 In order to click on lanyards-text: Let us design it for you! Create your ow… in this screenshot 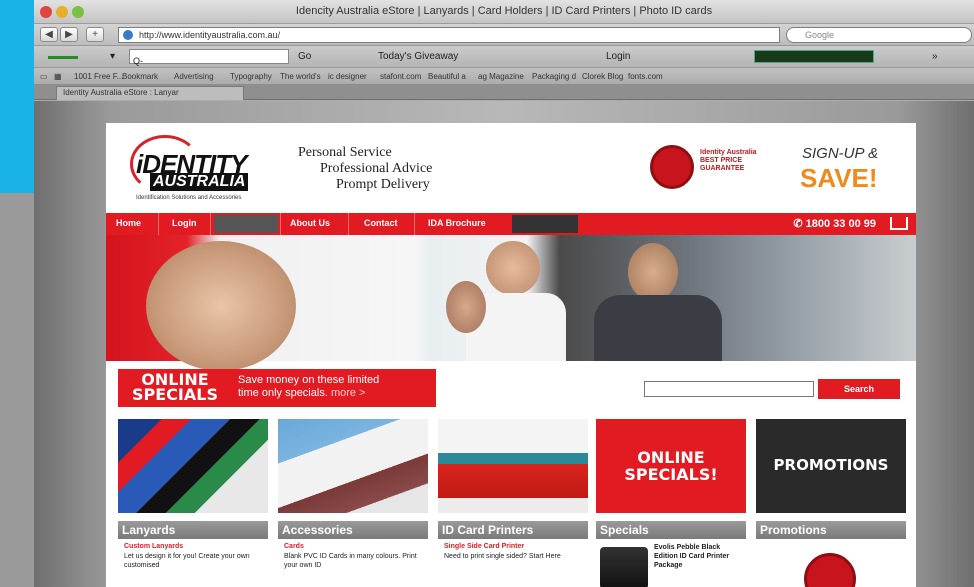, I will do `click(187, 561)`.